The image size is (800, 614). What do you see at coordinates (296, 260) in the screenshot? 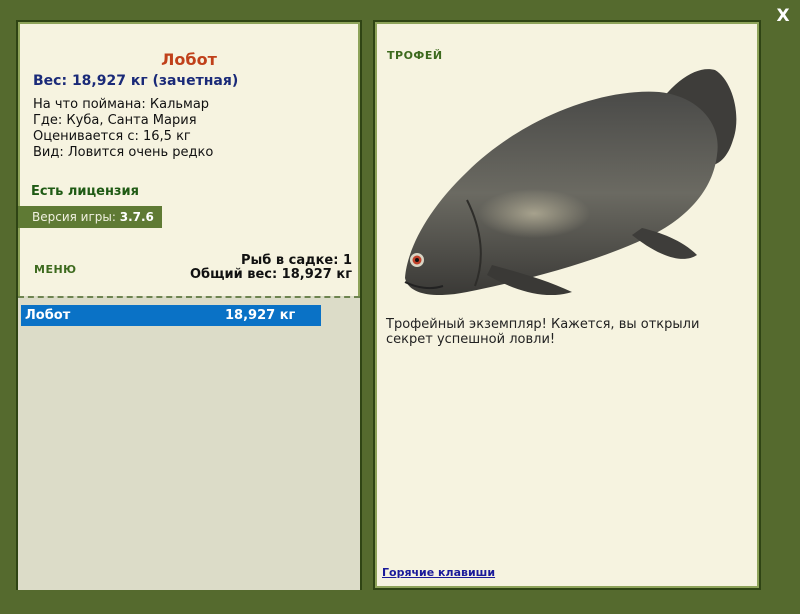
I see `cage-fish-count: Рыб в садке: 1` at bounding box center [296, 260].